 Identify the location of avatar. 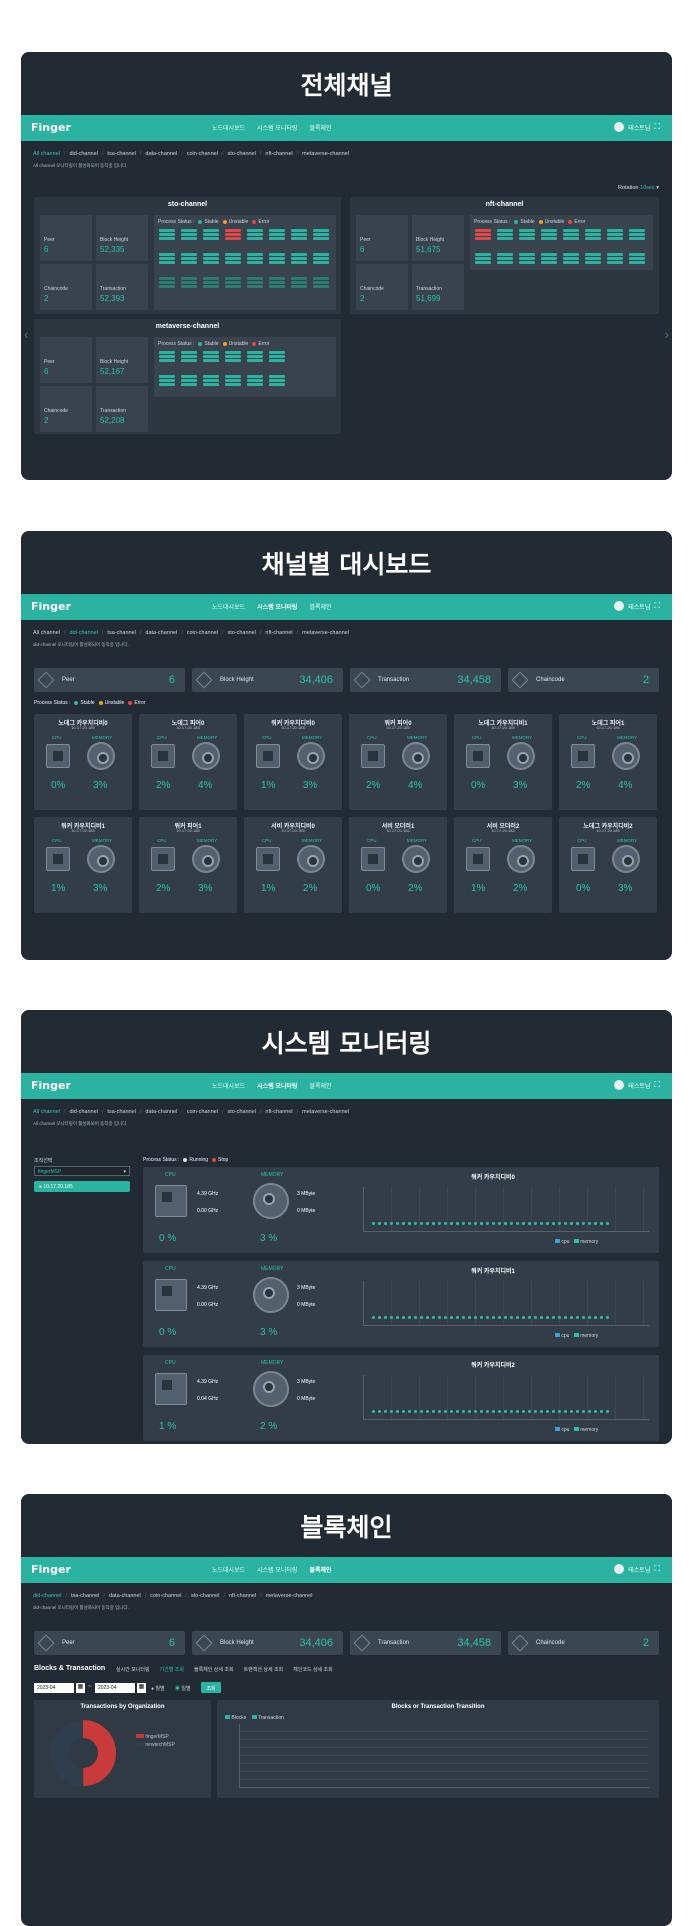
(619, 606).